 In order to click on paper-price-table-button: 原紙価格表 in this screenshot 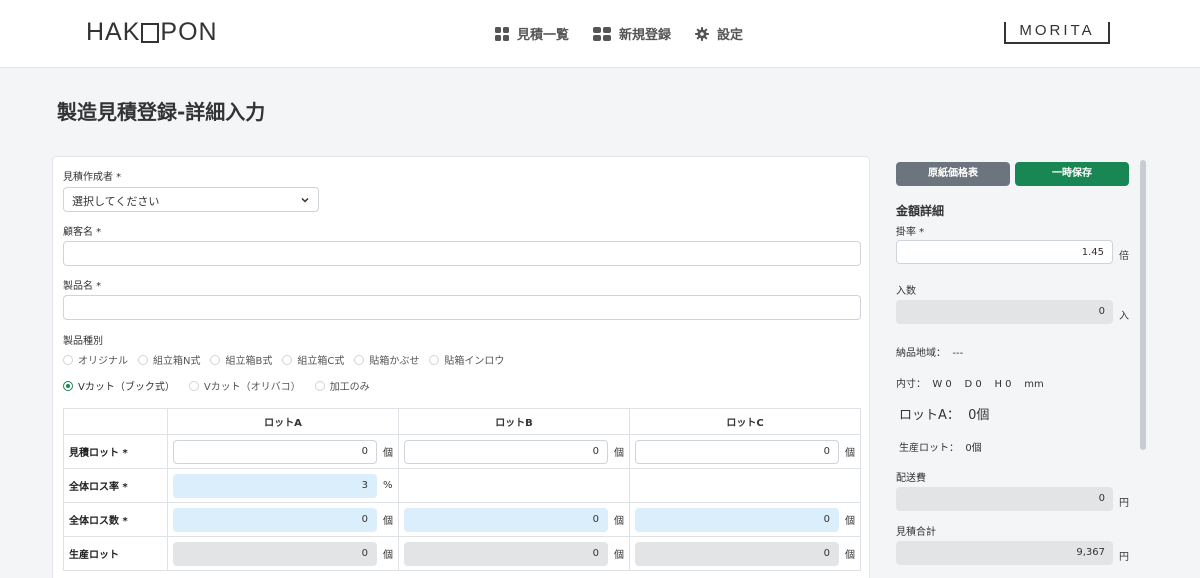, I will do `click(953, 174)`.